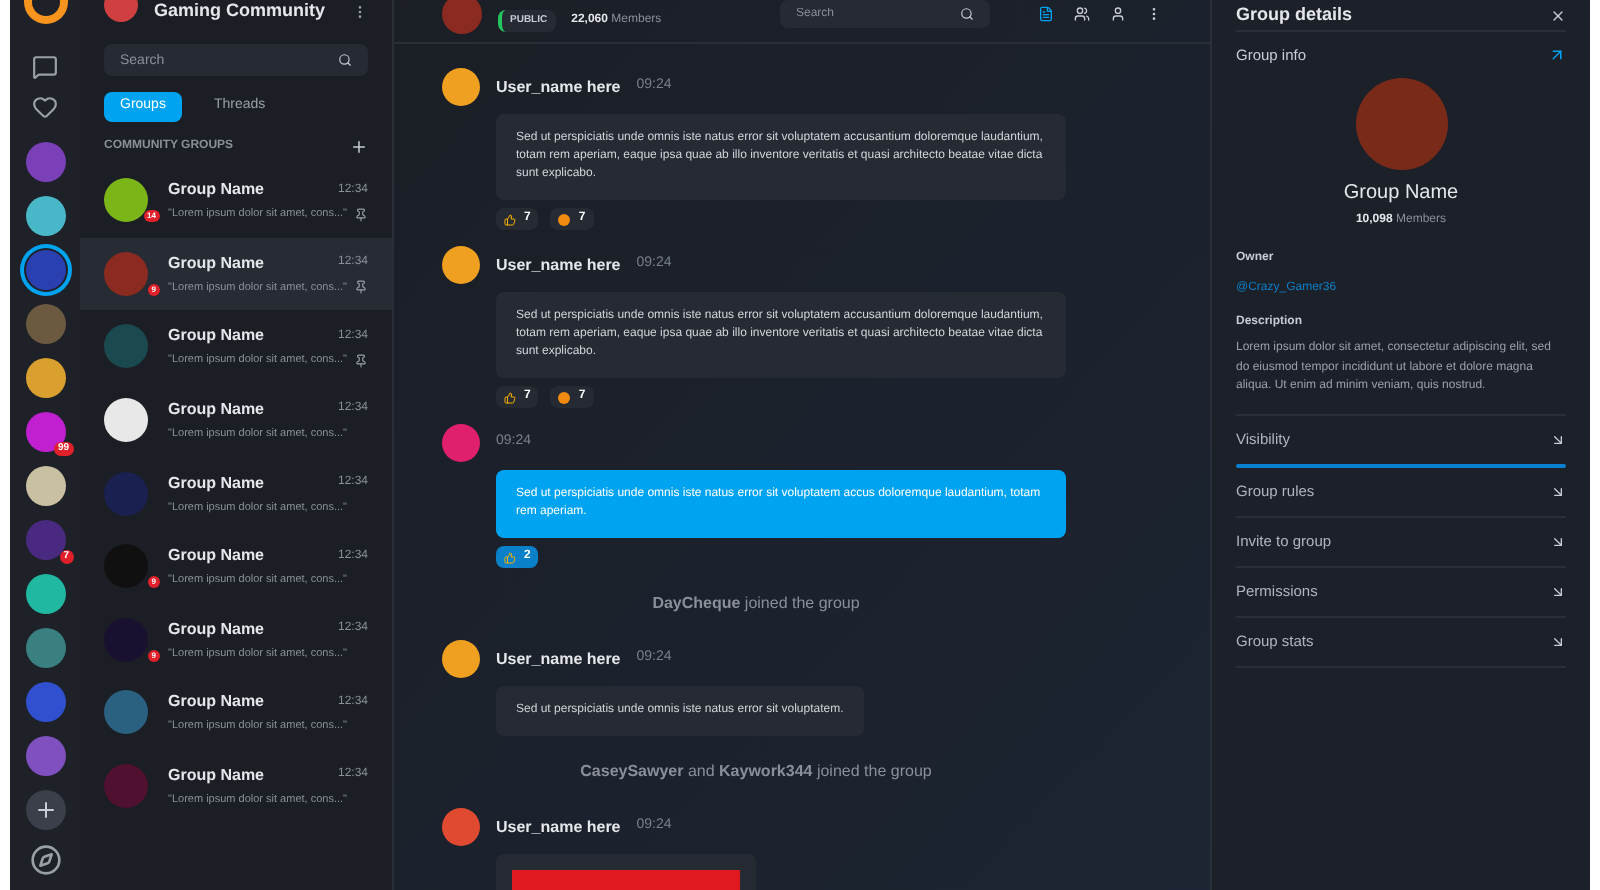  I want to click on add-community-button, so click(45, 810).